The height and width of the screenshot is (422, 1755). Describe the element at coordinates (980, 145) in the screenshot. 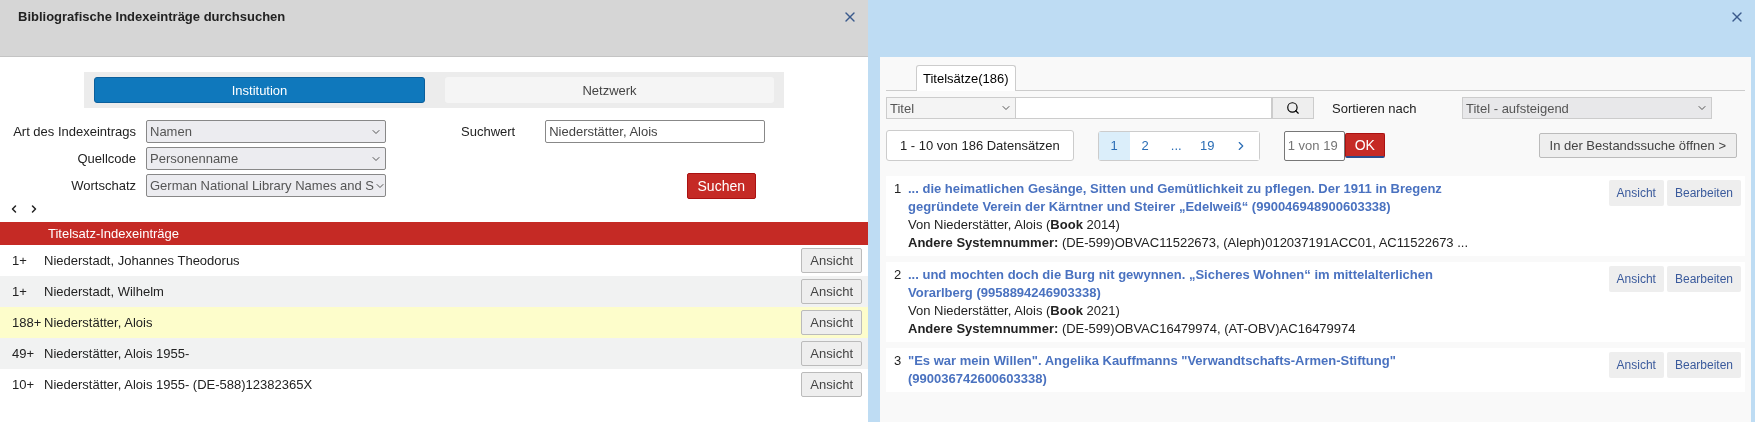

I see `record-range: 1 - 10 von 186 Datensätzen` at that location.